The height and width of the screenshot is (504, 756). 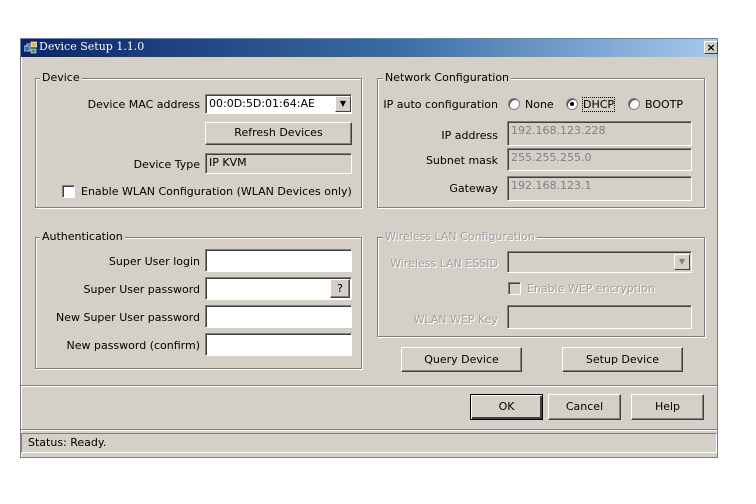 I want to click on ip-address-field: 192.168.123.228, so click(x=599, y=133).